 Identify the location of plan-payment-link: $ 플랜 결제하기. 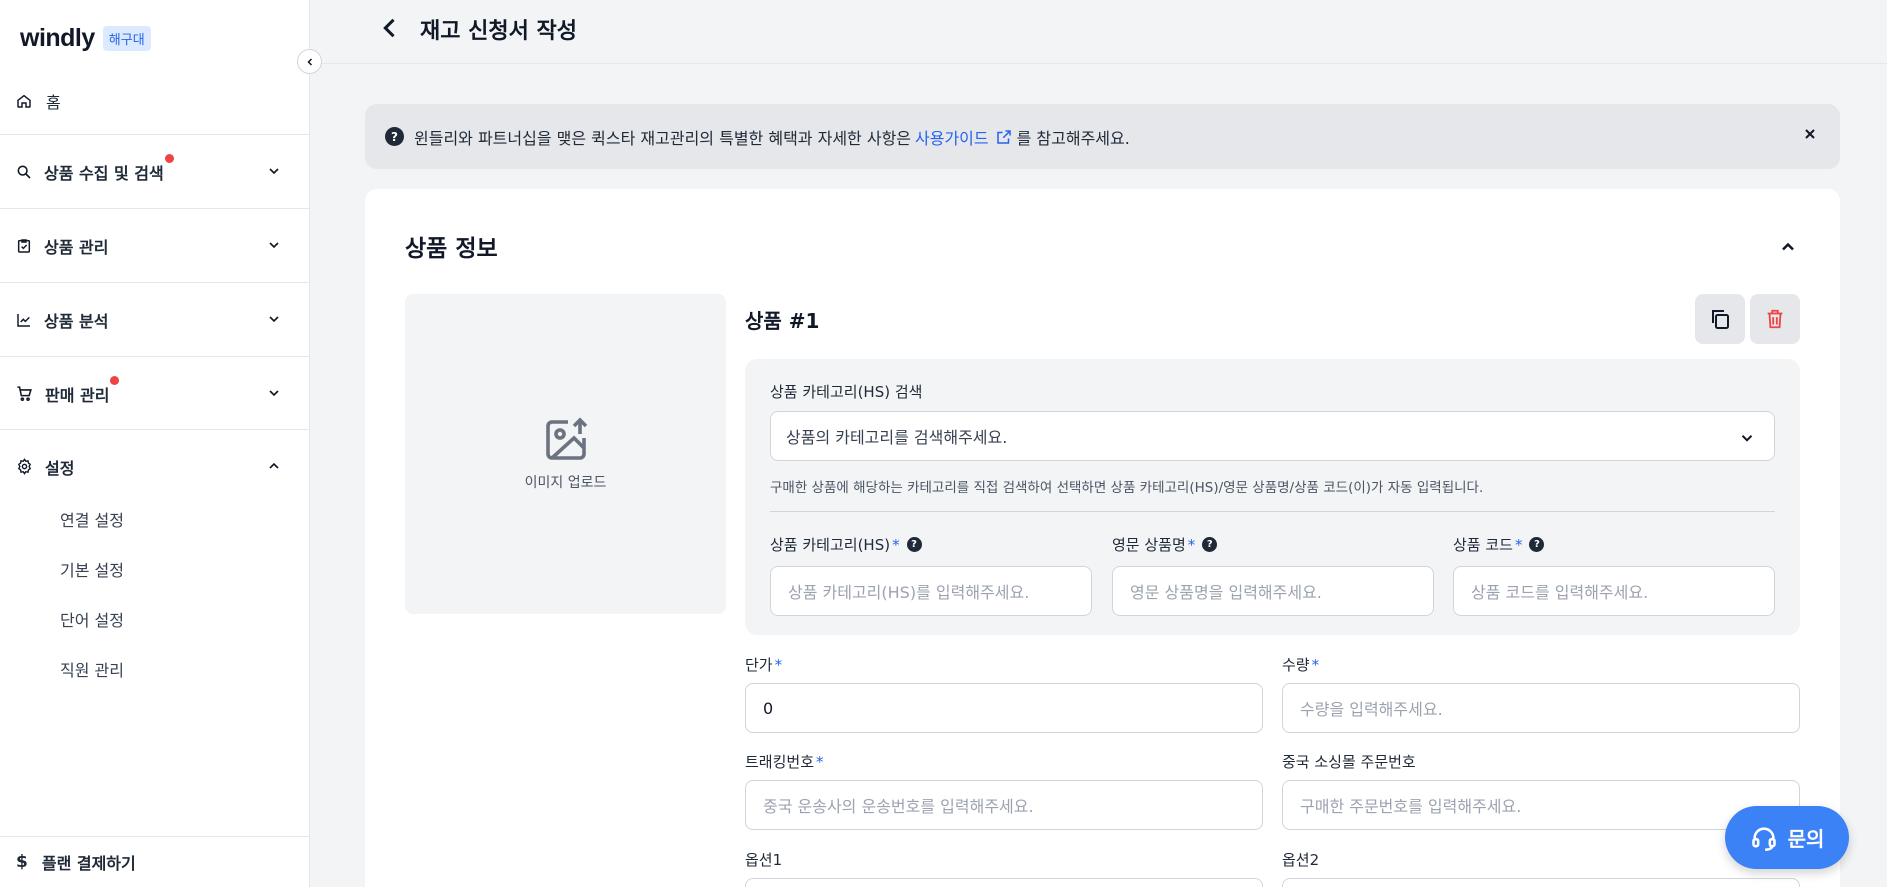
(155, 861).